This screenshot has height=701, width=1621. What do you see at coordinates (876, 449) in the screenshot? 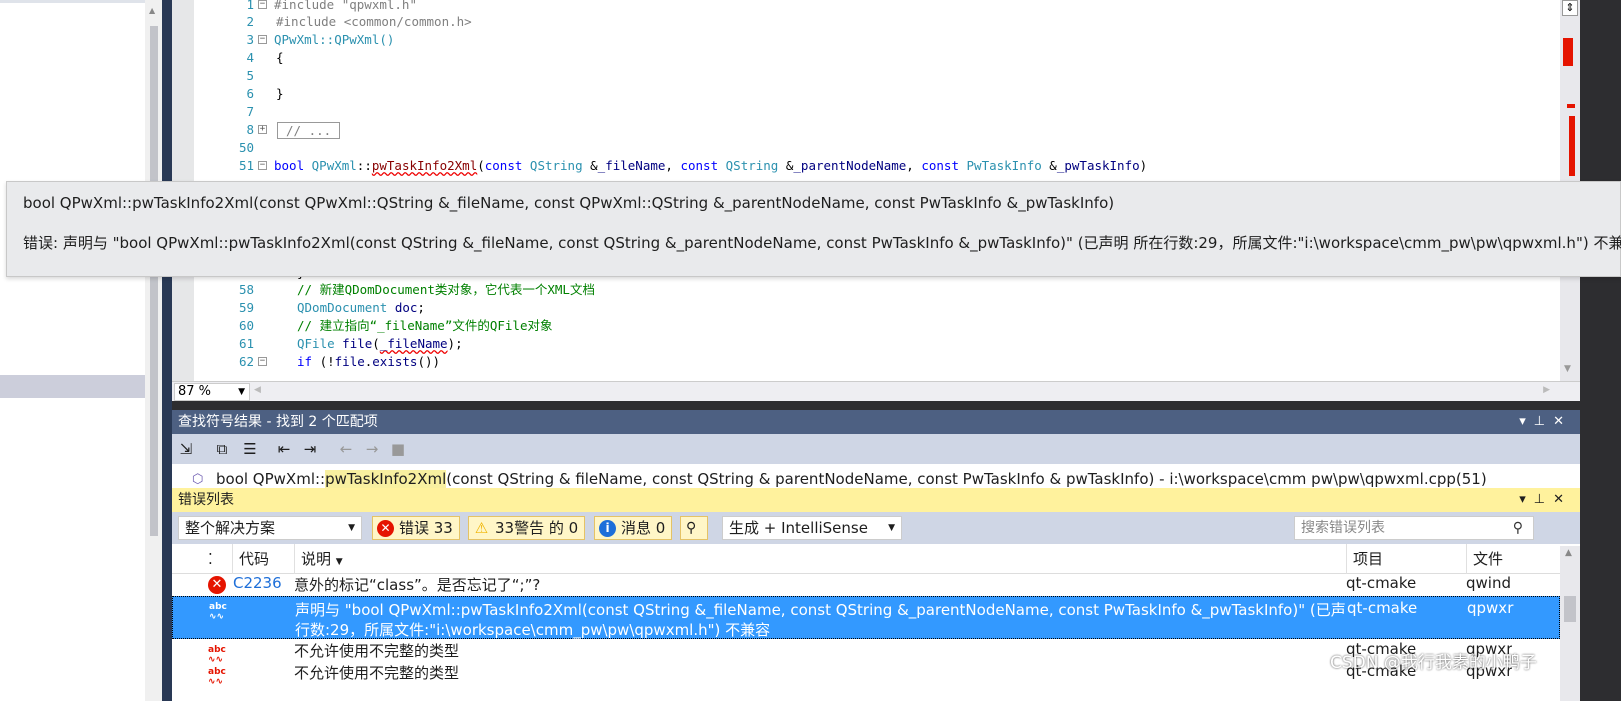
I see `find-panel-toolbar: ⇲ ⧉ ☰ ⇤ ⇥ ← → ■` at bounding box center [876, 449].